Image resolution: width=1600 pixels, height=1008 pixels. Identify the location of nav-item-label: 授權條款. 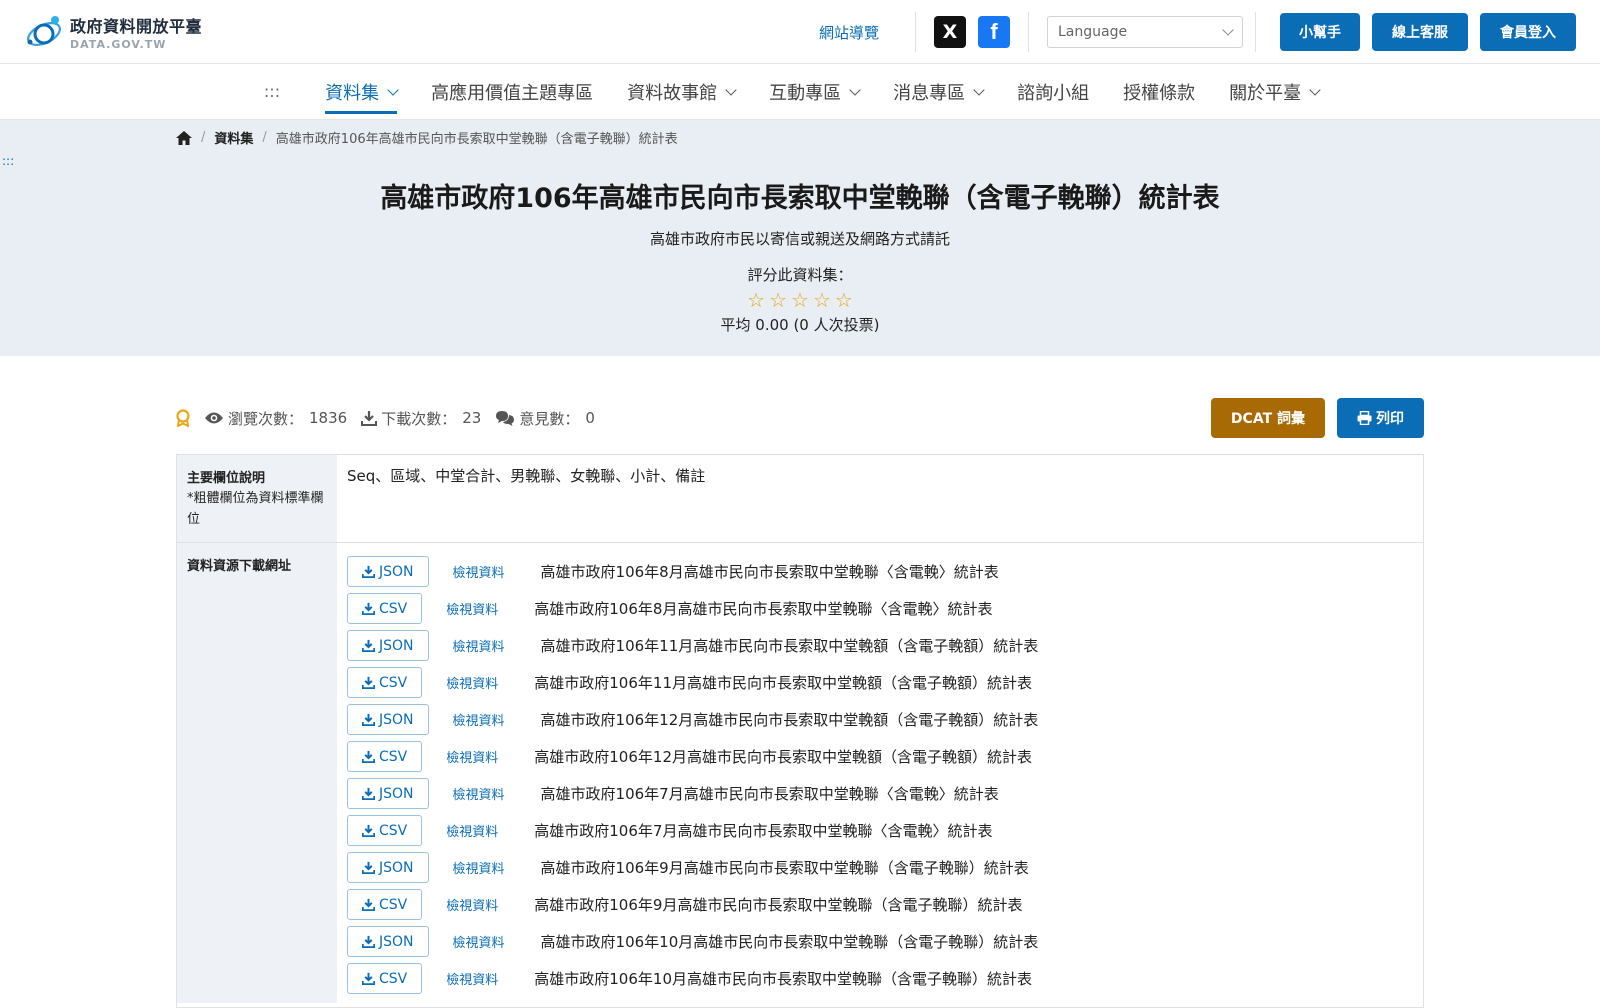
(1159, 93).